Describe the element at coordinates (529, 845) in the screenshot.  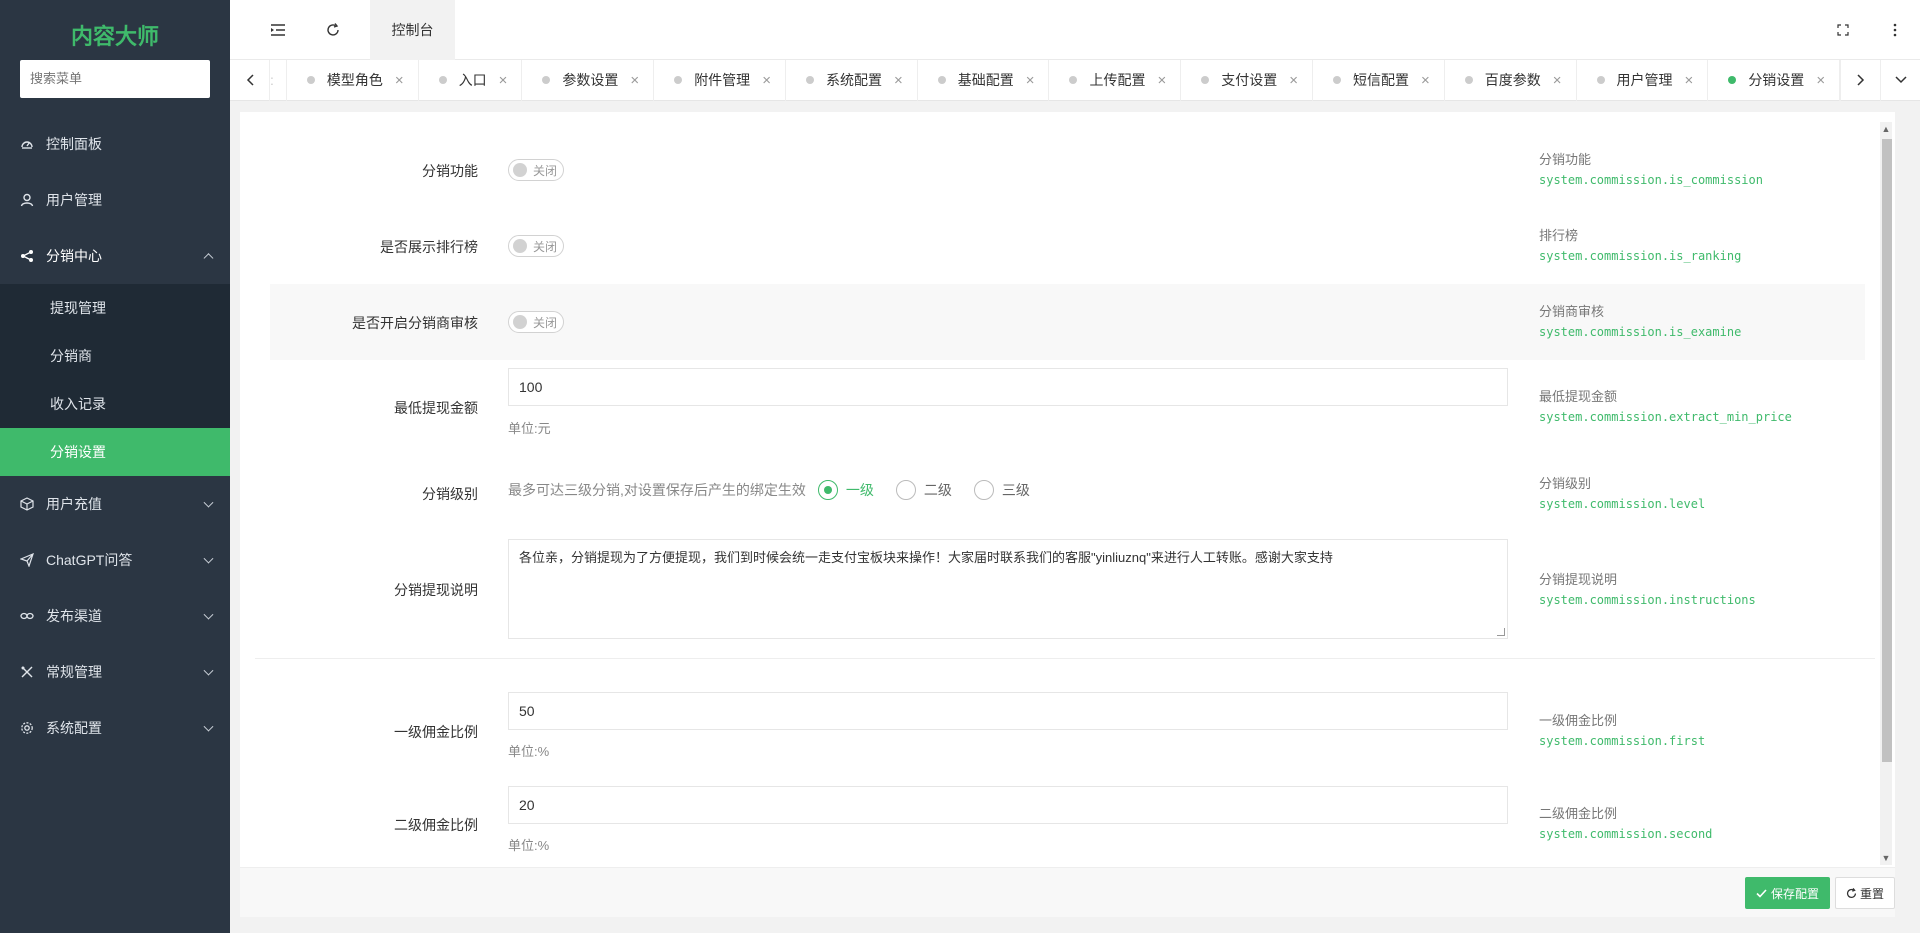
I see `field-unit: 单位:%` at that location.